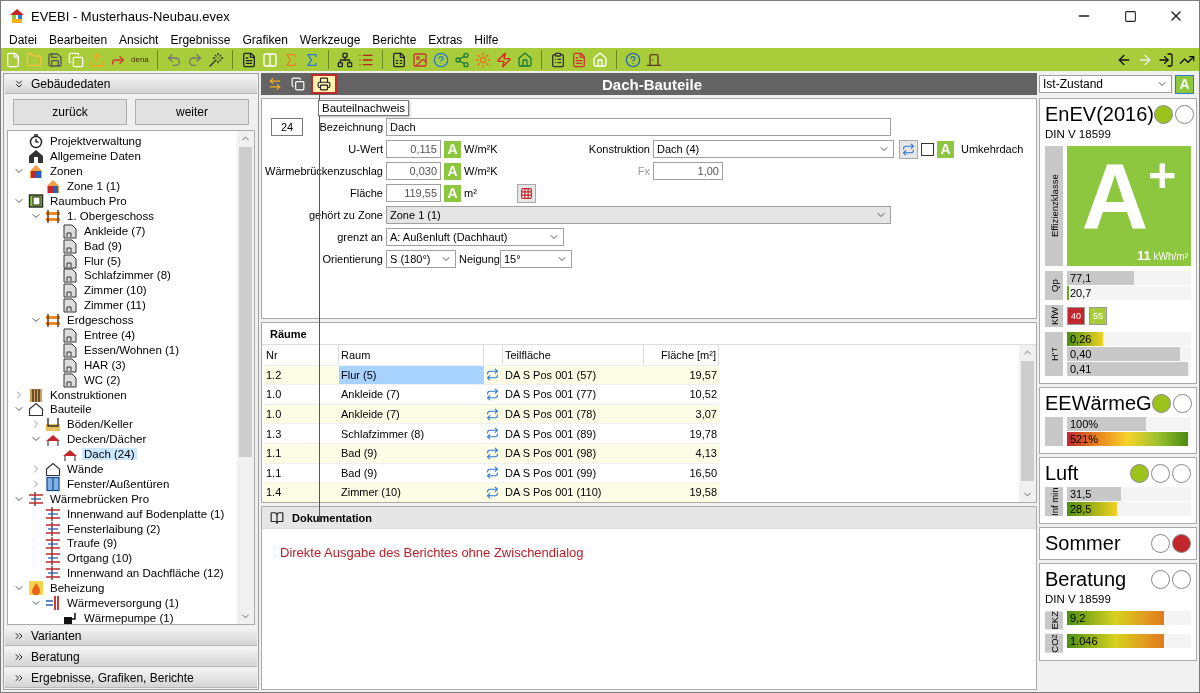 Image resolution: width=1200 pixels, height=693 pixels. I want to click on sun-icon, so click(482, 59).